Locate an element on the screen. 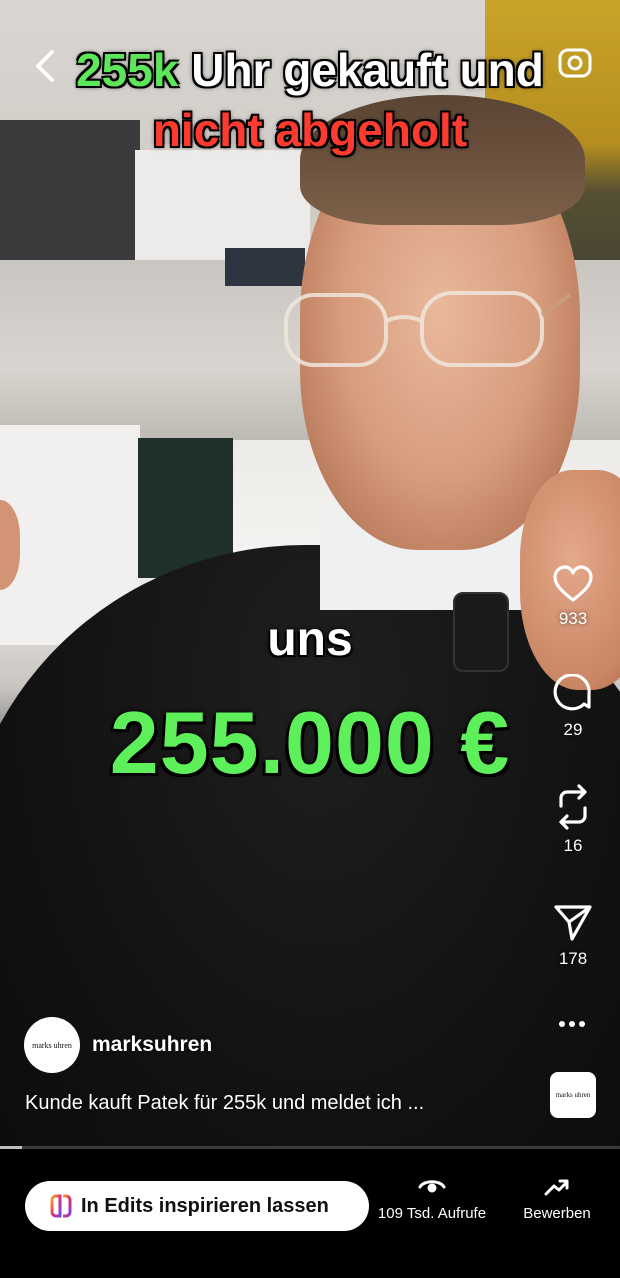 This screenshot has width=620, height=1278. person-glasses is located at coordinates (428, 329).